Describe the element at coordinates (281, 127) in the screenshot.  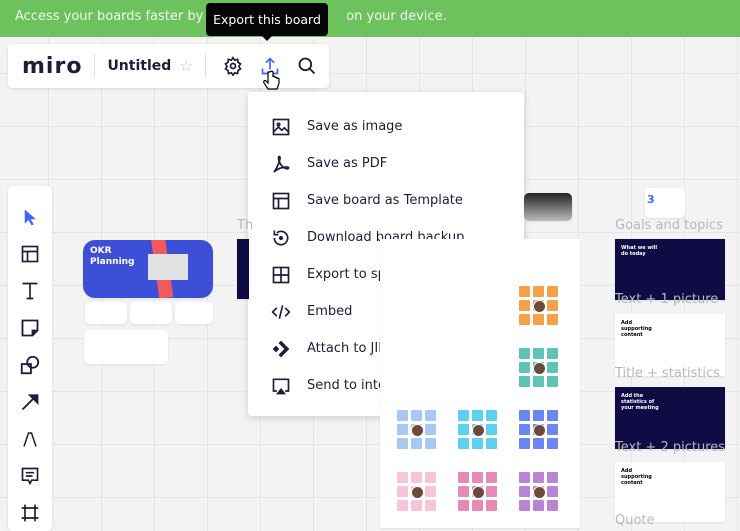
I see `image-icon` at that location.